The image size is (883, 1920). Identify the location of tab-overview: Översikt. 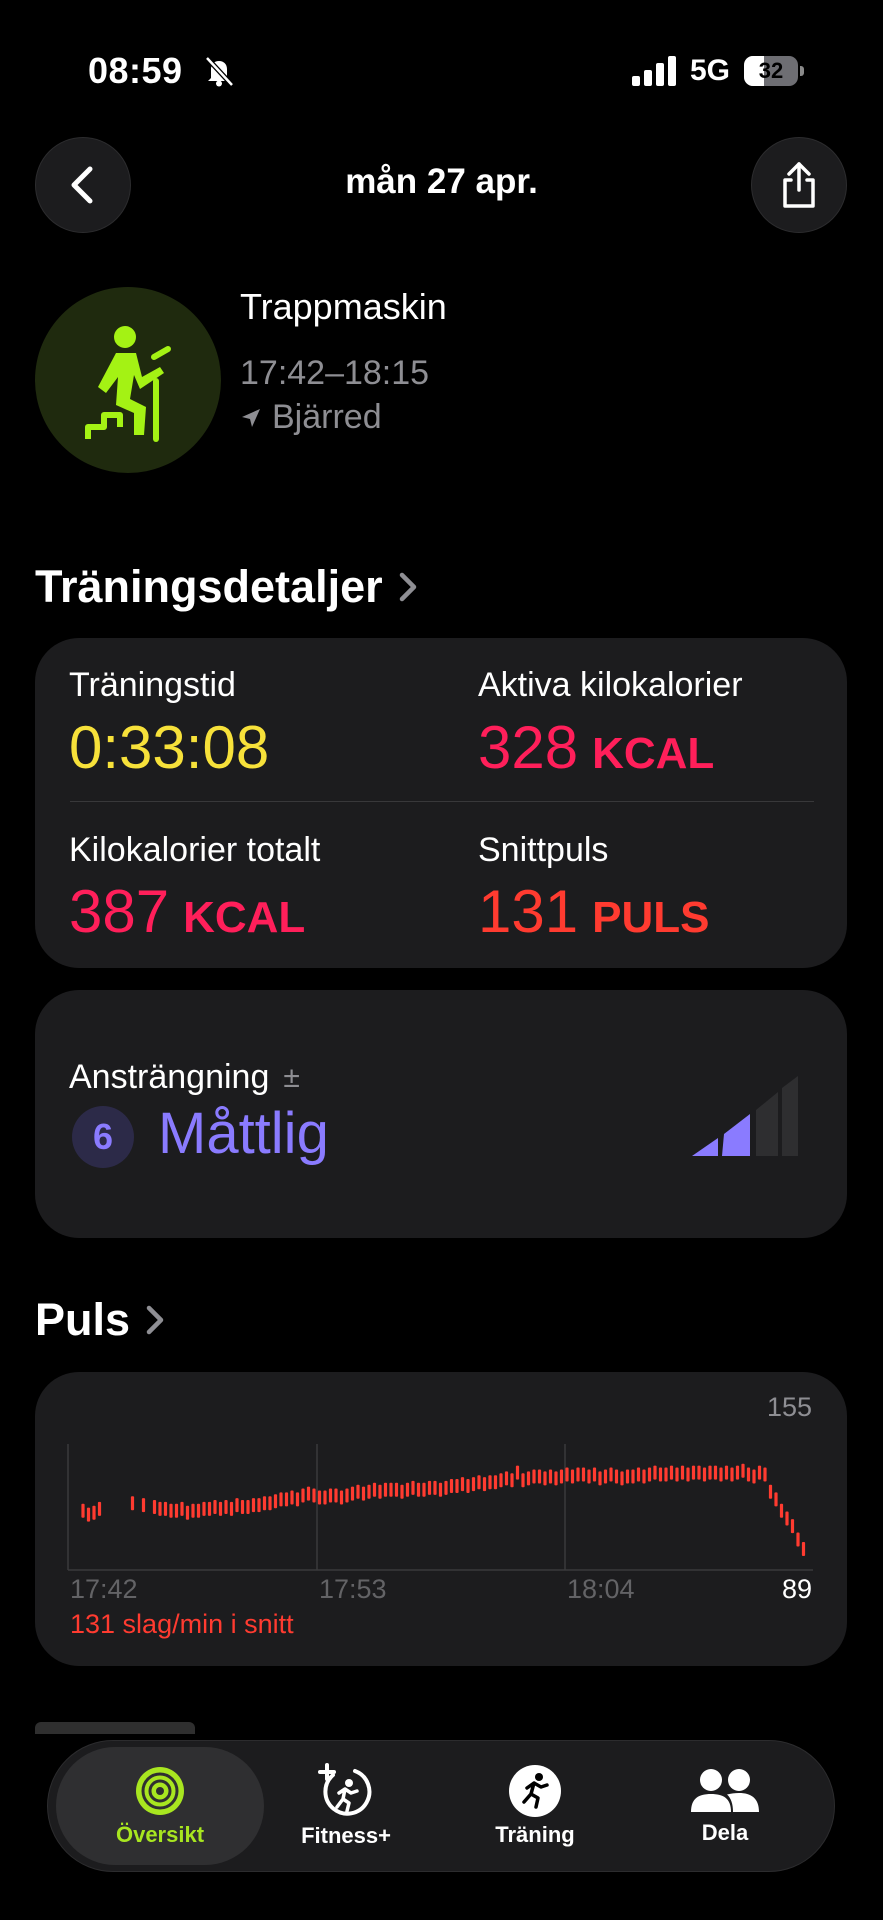
(160, 1806).